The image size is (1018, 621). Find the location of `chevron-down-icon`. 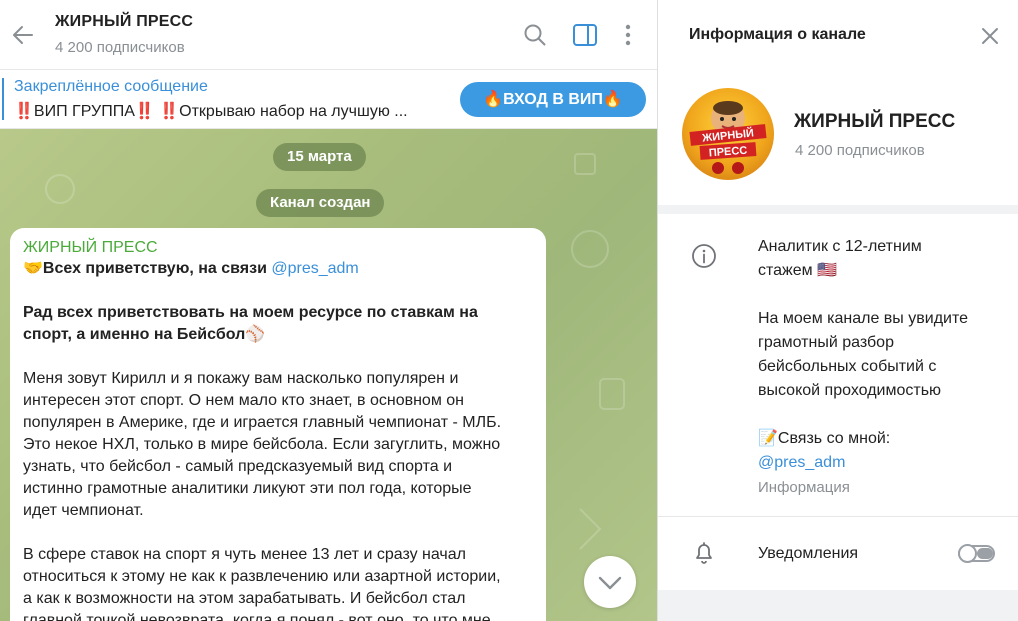

chevron-down-icon is located at coordinates (610, 583).